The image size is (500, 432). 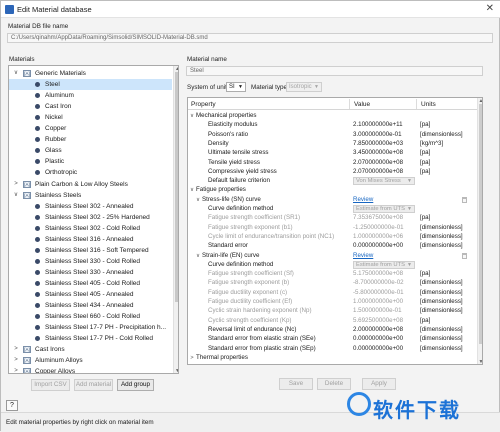 What do you see at coordinates (384, 181) in the screenshot?
I see `property-select: Von Mises Stress ▼` at bounding box center [384, 181].